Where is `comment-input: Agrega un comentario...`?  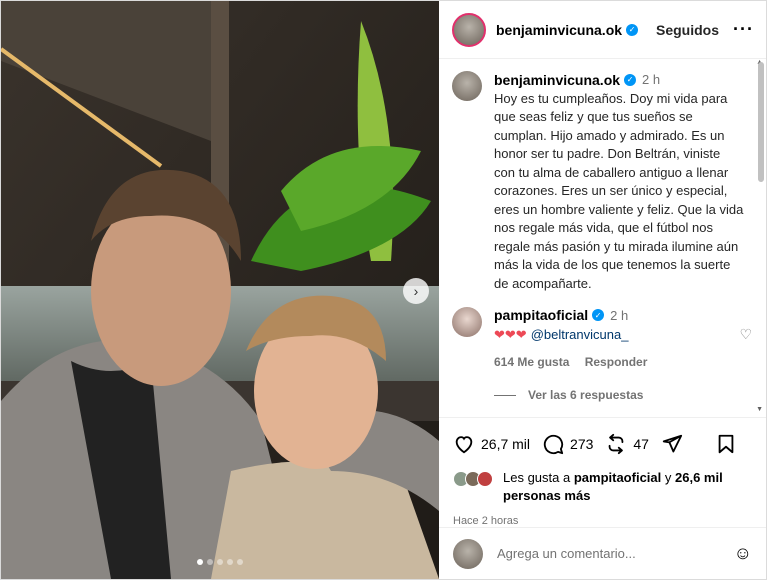 comment-input: Agrega un comentario... is located at coordinates (566, 553).